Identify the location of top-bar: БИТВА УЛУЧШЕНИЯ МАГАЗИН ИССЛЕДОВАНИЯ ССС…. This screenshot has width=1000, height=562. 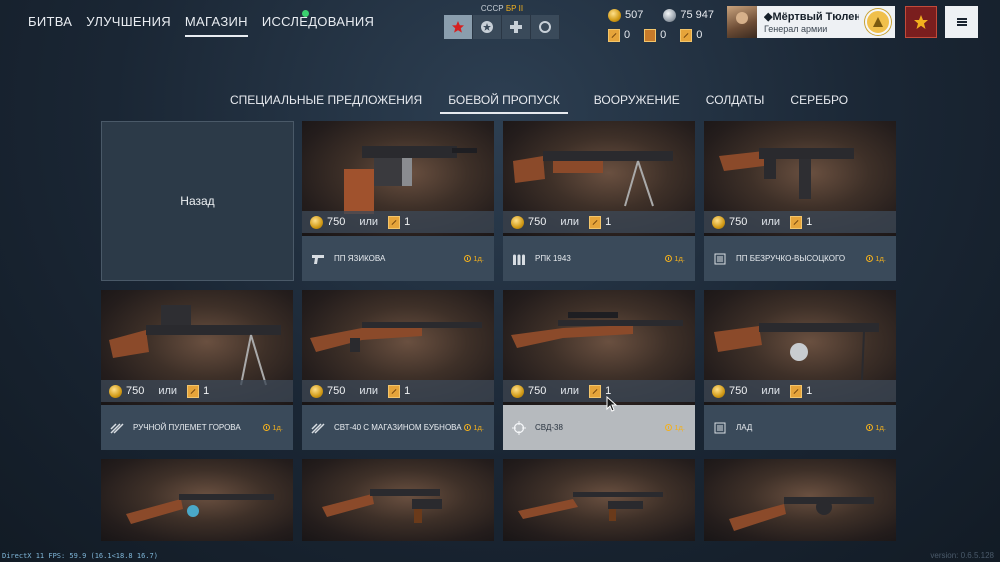
(500, 23).